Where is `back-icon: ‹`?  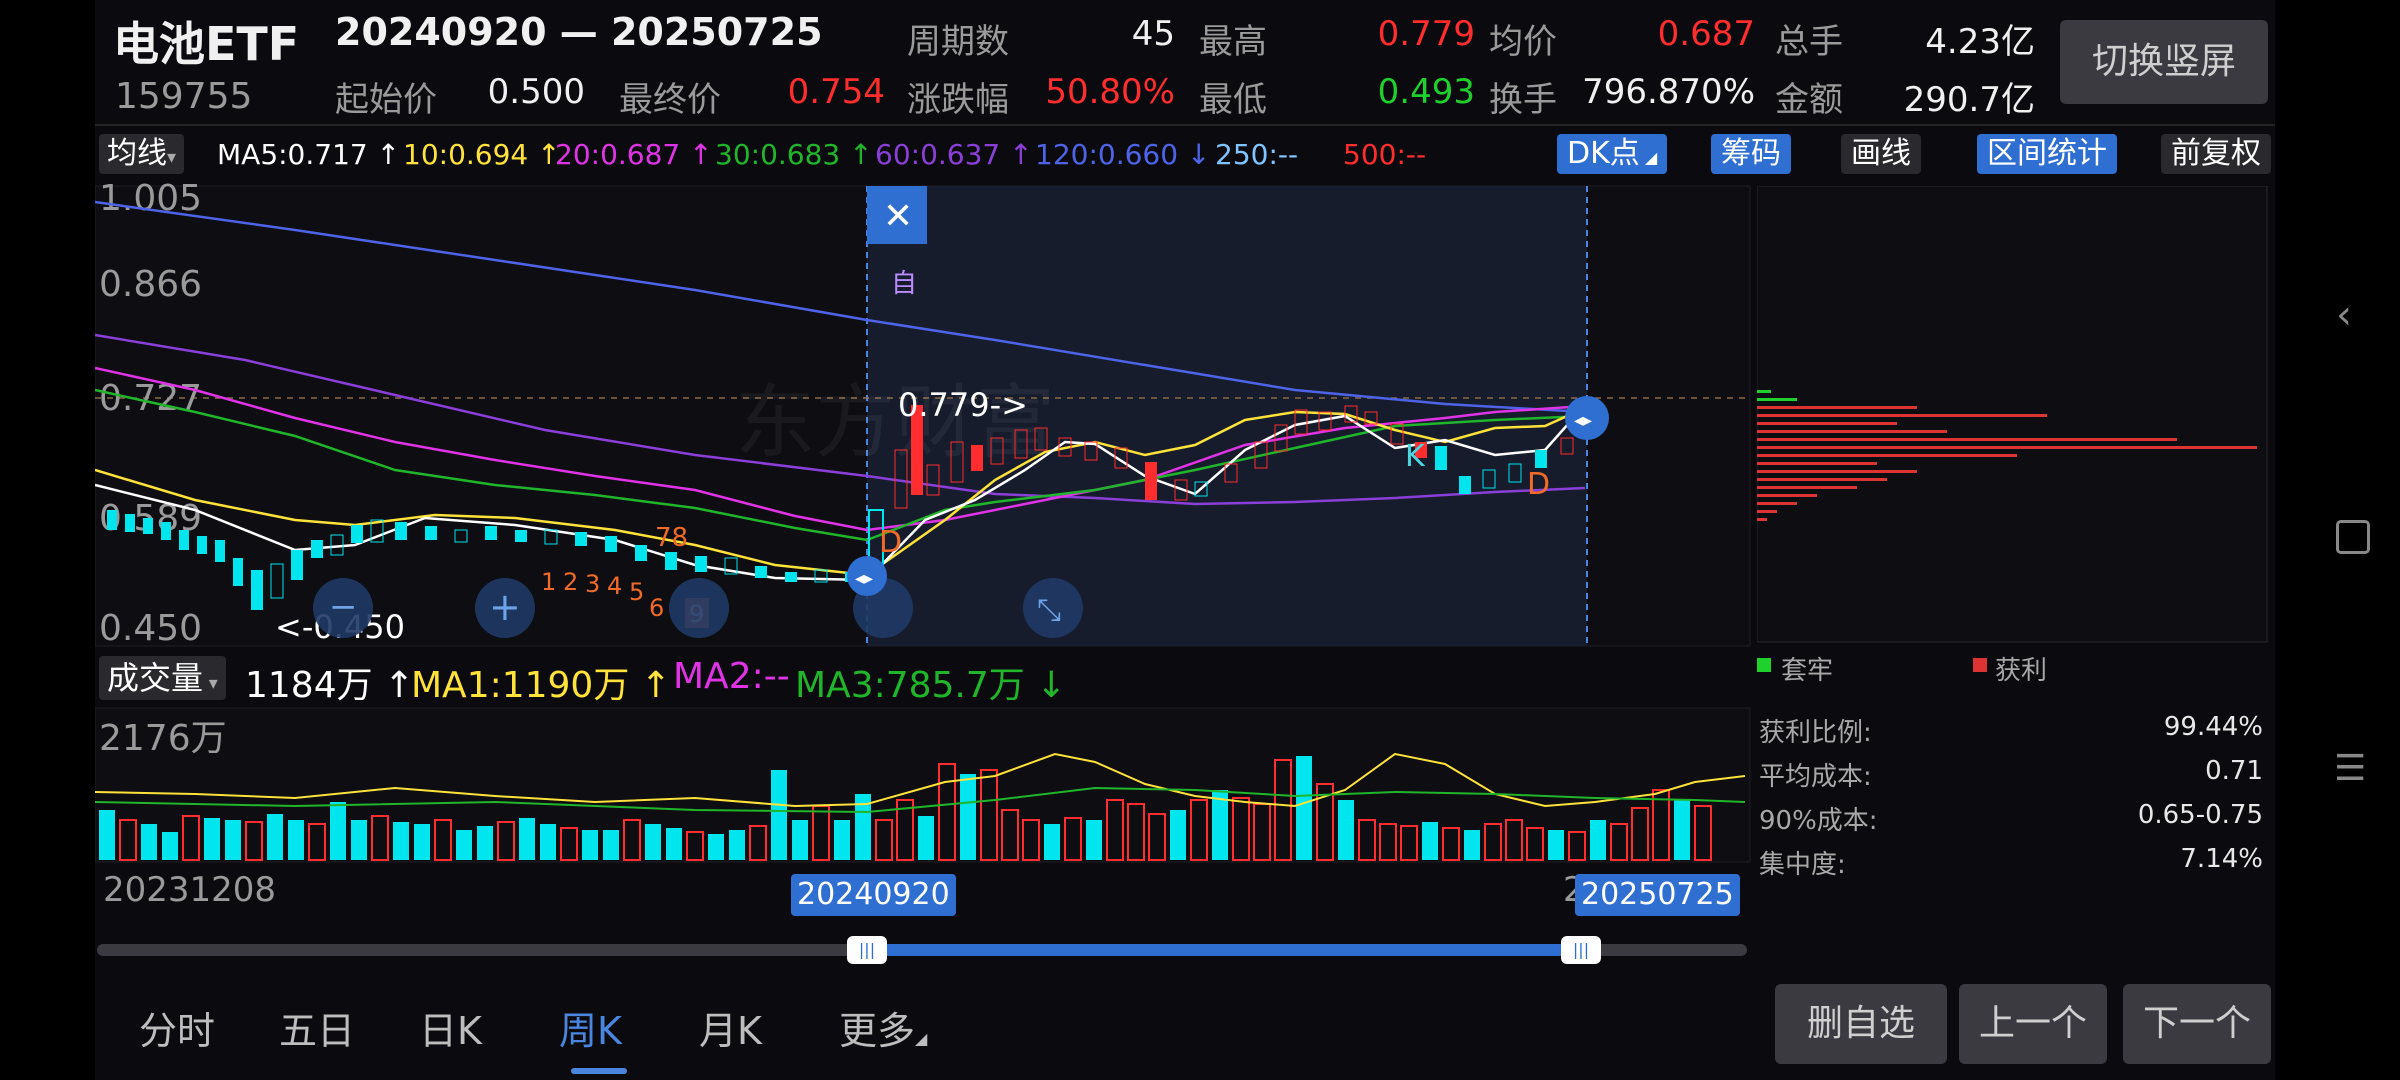 back-icon: ‹ is located at coordinates (2344, 315).